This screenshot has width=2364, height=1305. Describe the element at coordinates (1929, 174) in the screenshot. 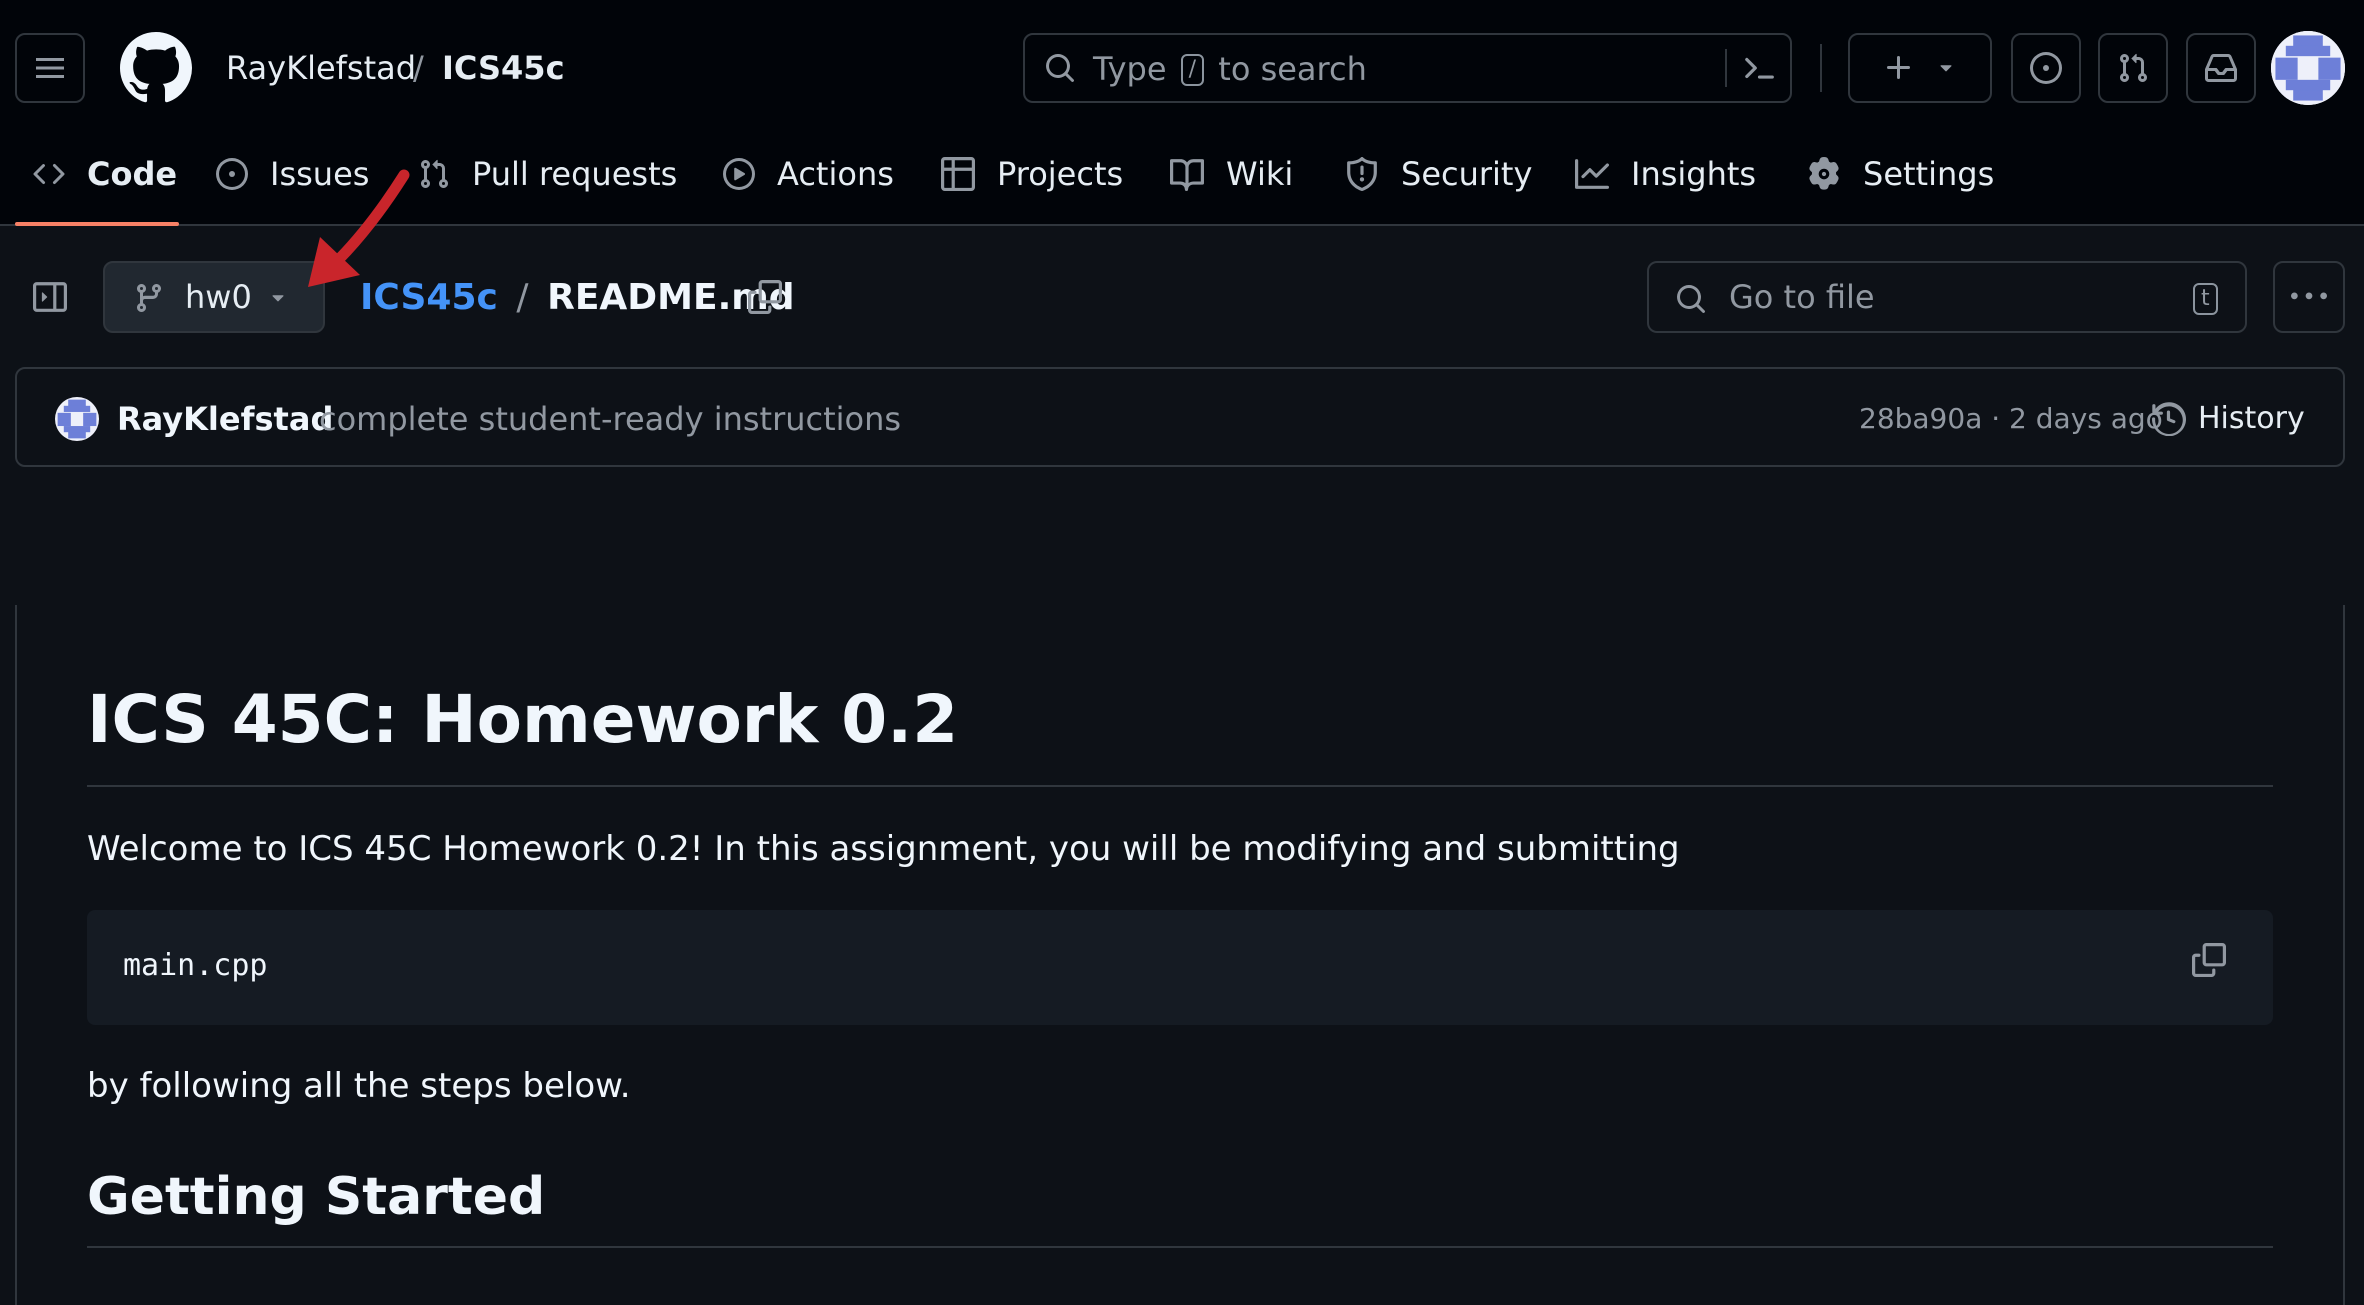

I see `tab-label: Settings` at that location.